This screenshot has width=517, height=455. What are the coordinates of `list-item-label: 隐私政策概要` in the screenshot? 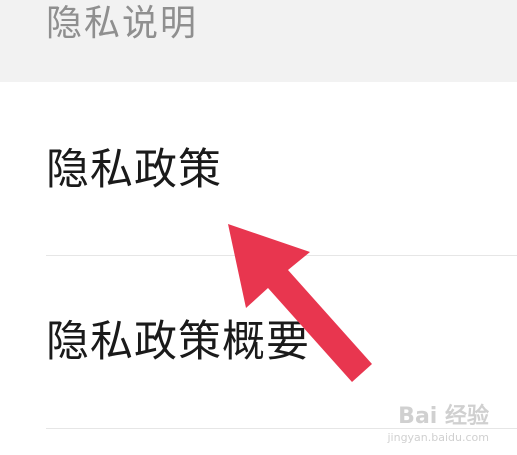 It's located at (178, 342).